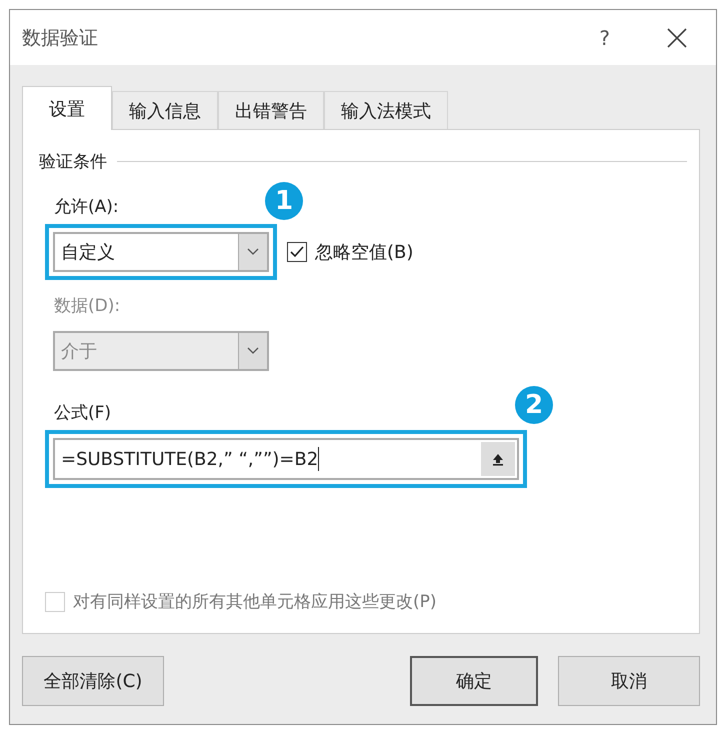 The height and width of the screenshot is (734, 725). Describe the element at coordinates (350, 252) in the screenshot. I see `ignore-blank-checkbox: 忽略空值(B)` at that location.